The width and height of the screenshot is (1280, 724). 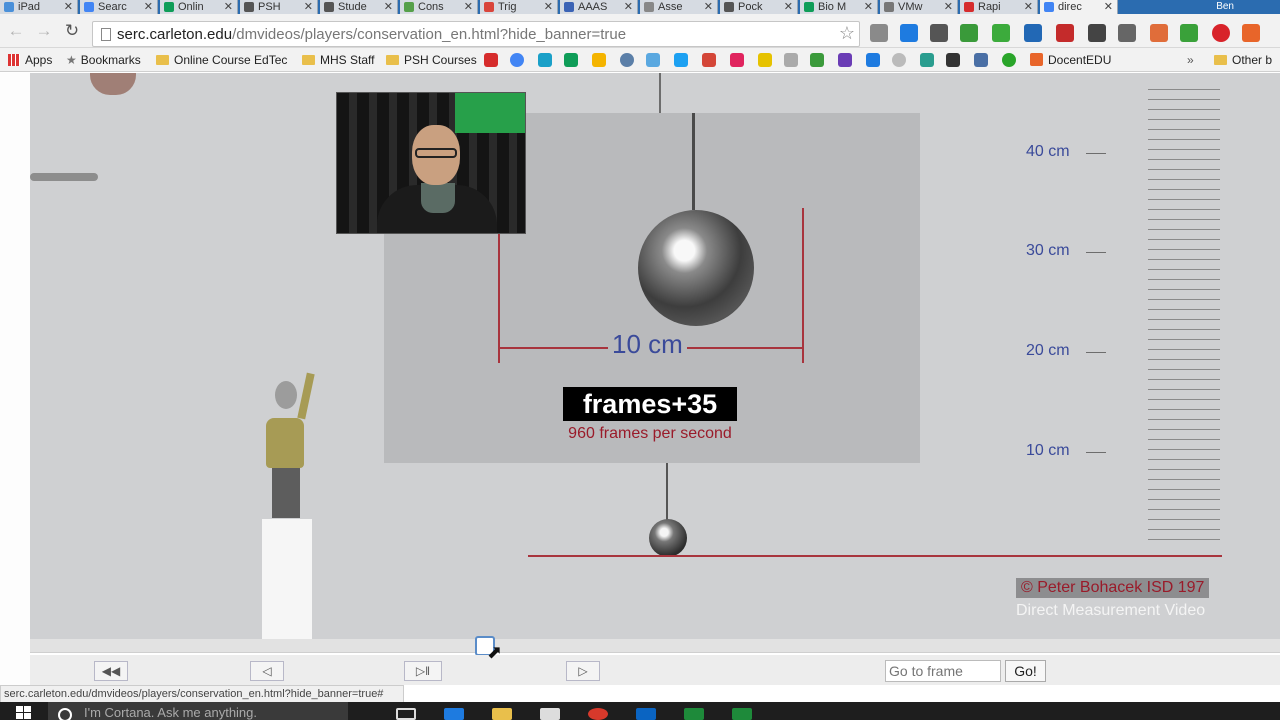 I want to click on file-explorer-icon, so click(x=502, y=714).